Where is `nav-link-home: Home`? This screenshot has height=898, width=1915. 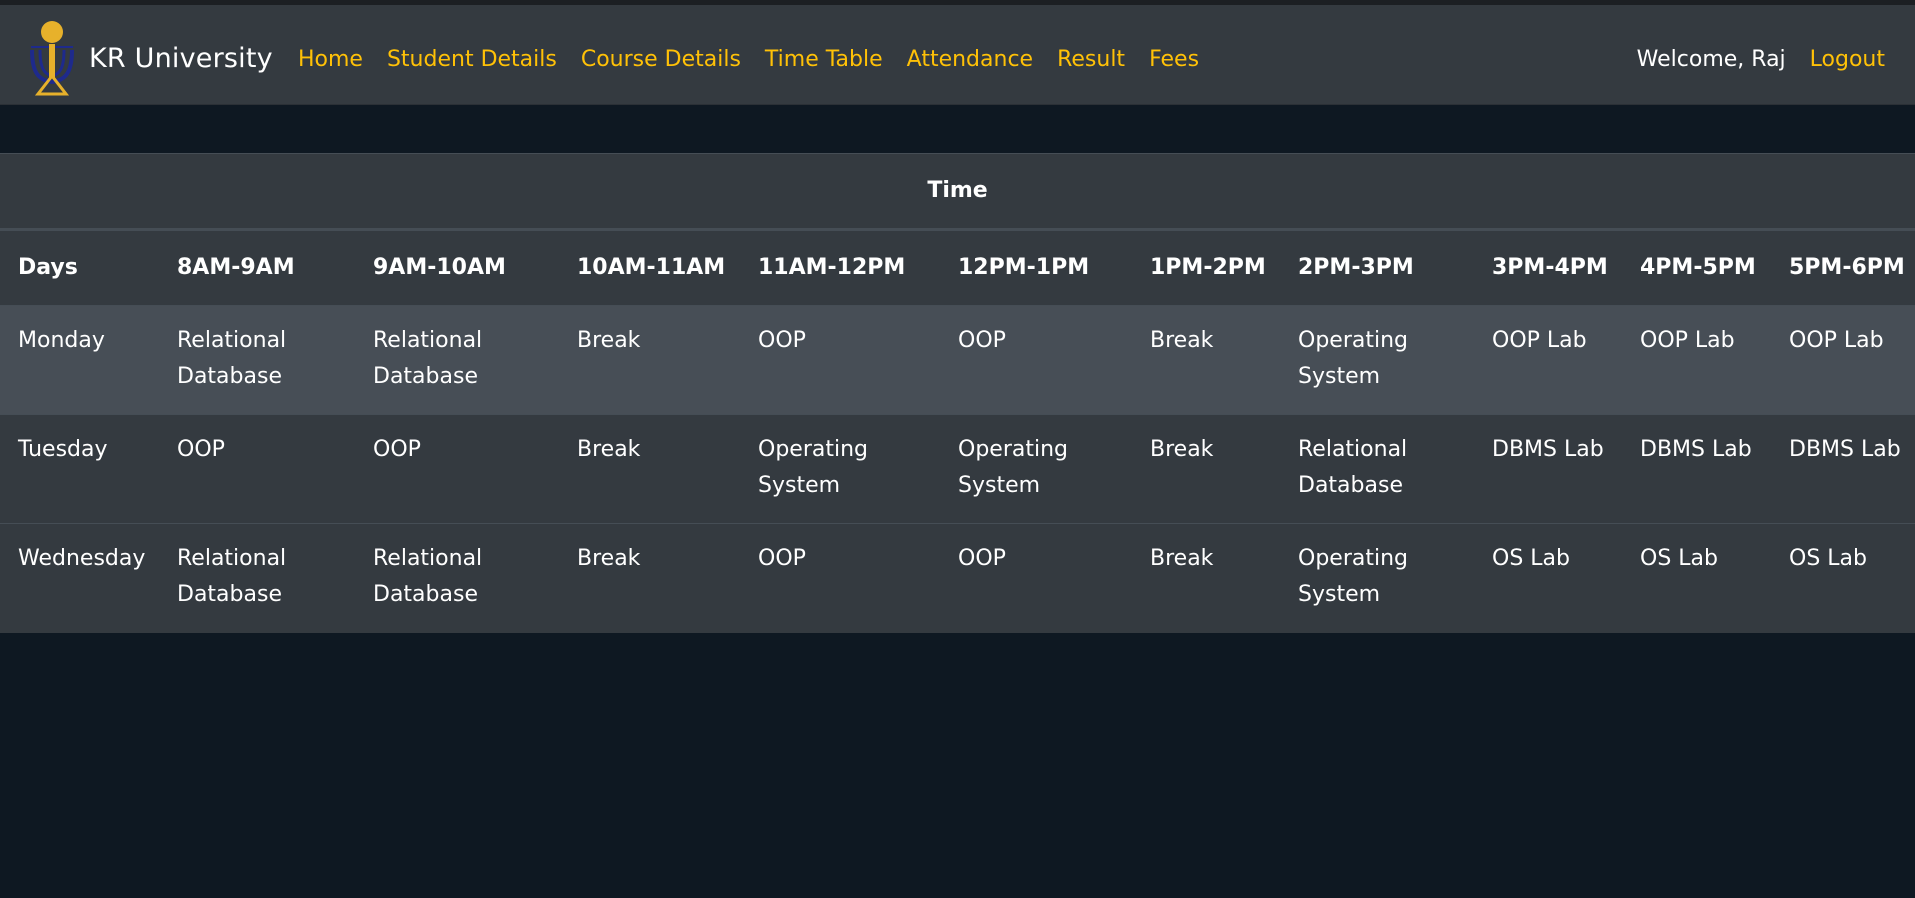
nav-link-home: Home is located at coordinates (330, 59).